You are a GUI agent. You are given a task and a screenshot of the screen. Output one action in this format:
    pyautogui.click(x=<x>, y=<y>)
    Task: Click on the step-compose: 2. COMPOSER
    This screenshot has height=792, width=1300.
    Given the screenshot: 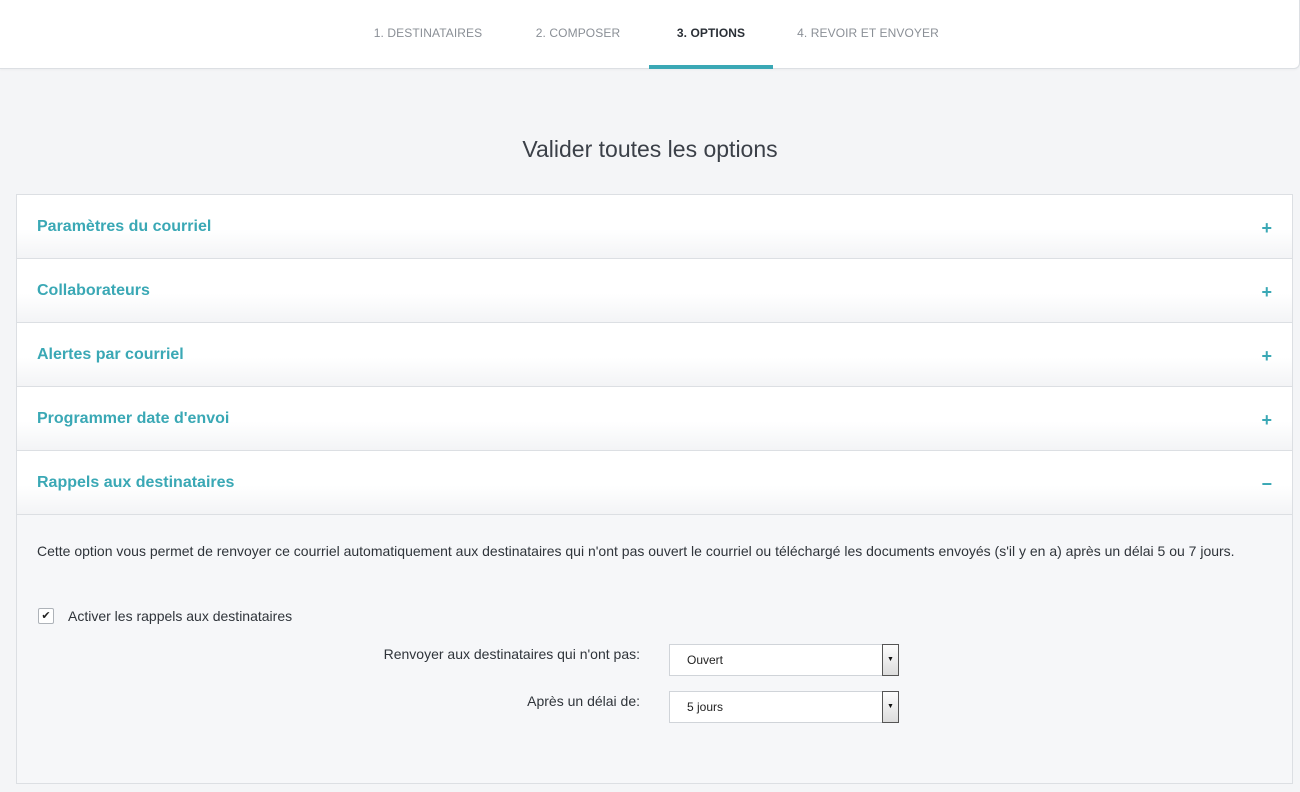 What is the action you would take?
    pyautogui.click(x=578, y=34)
    